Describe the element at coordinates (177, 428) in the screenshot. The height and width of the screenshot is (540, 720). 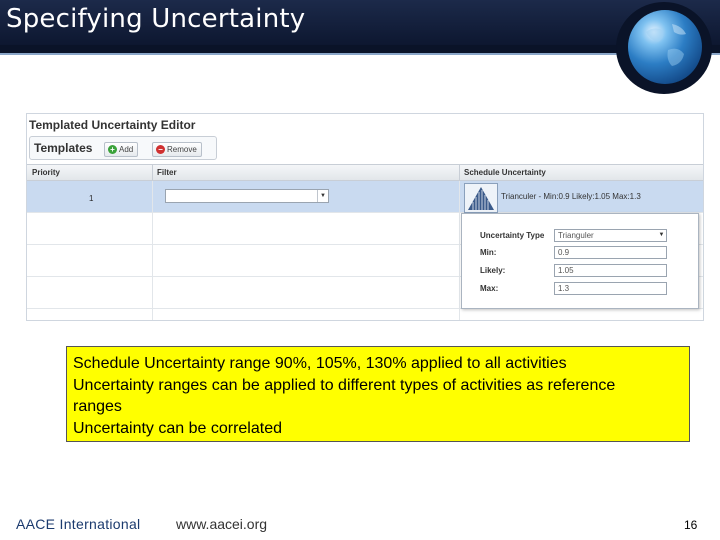
I see `note-line: Uncertainty can be correlated` at that location.